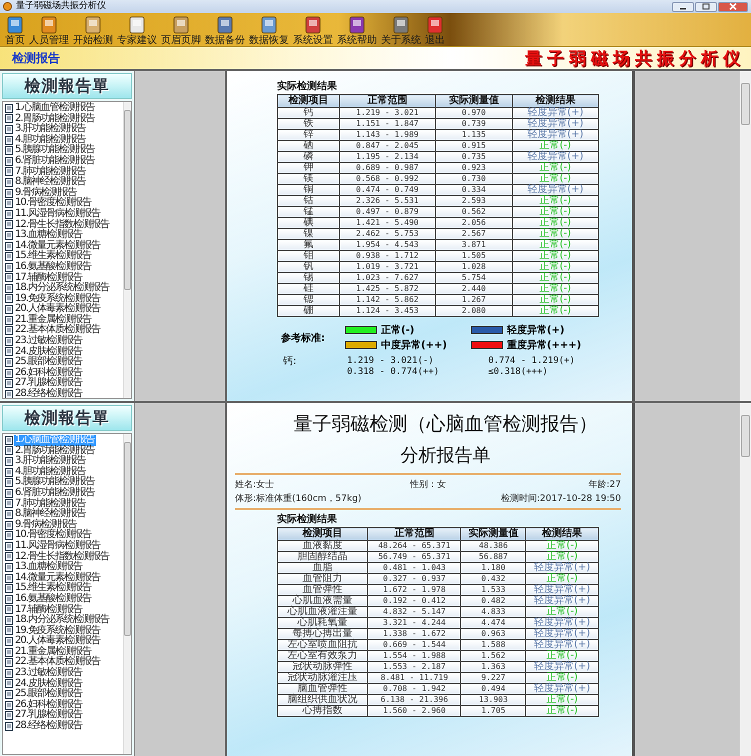  What do you see at coordinates (309, 113) in the screenshot?
I see `table-cell: 钙` at bounding box center [309, 113].